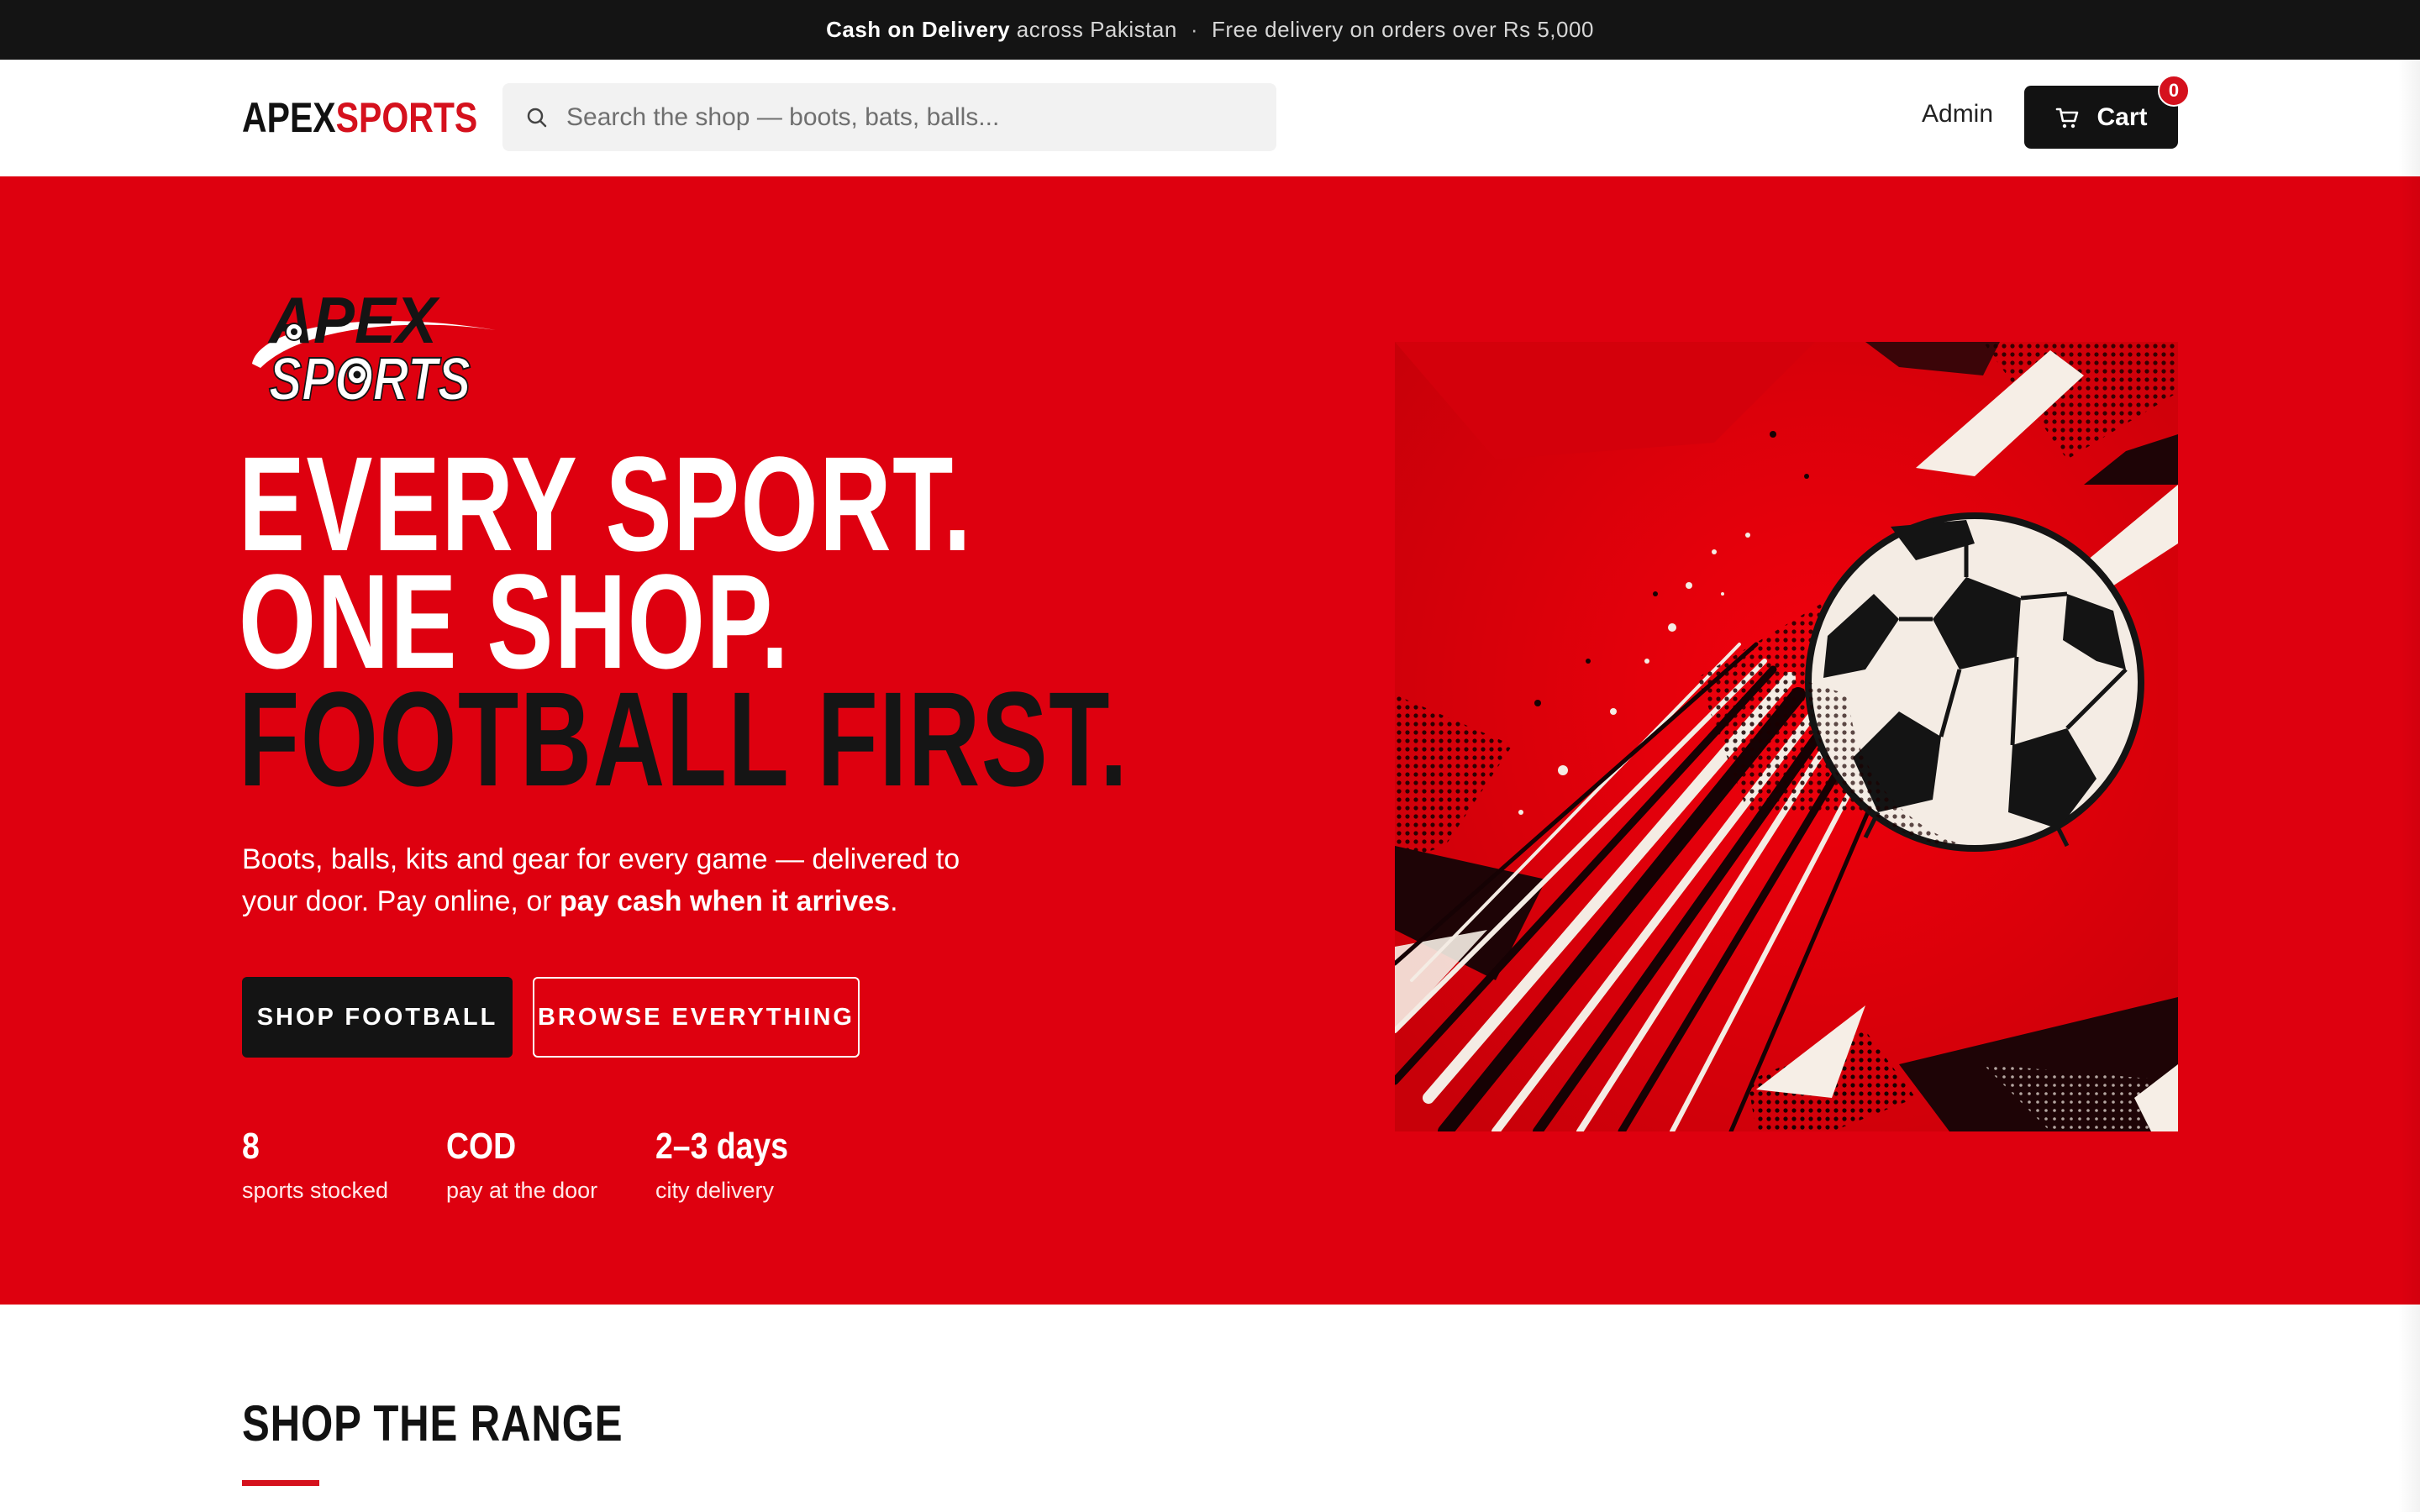  Describe the element at coordinates (1403, 29) in the screenshot. I see `announcement-free-delivery: Free delivery on orders over Rs 5,000` at that location.